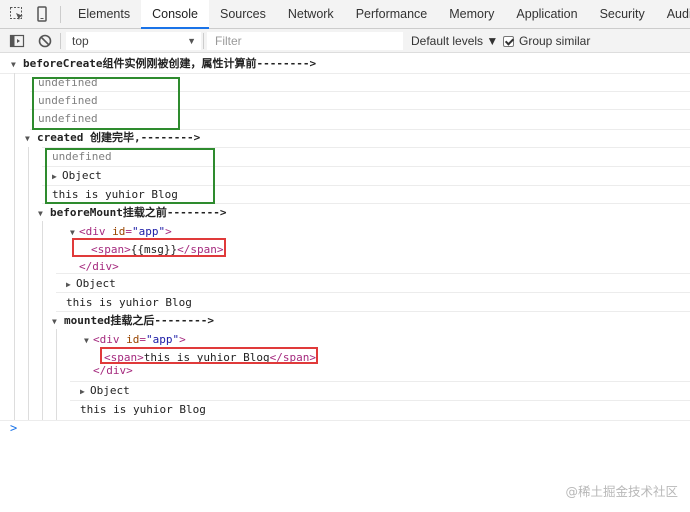  What do you see at coordinates (621, 491) in the screenshot?
I see `watermark: @稀土掘金技术社区` at bounding box center [621, 491].